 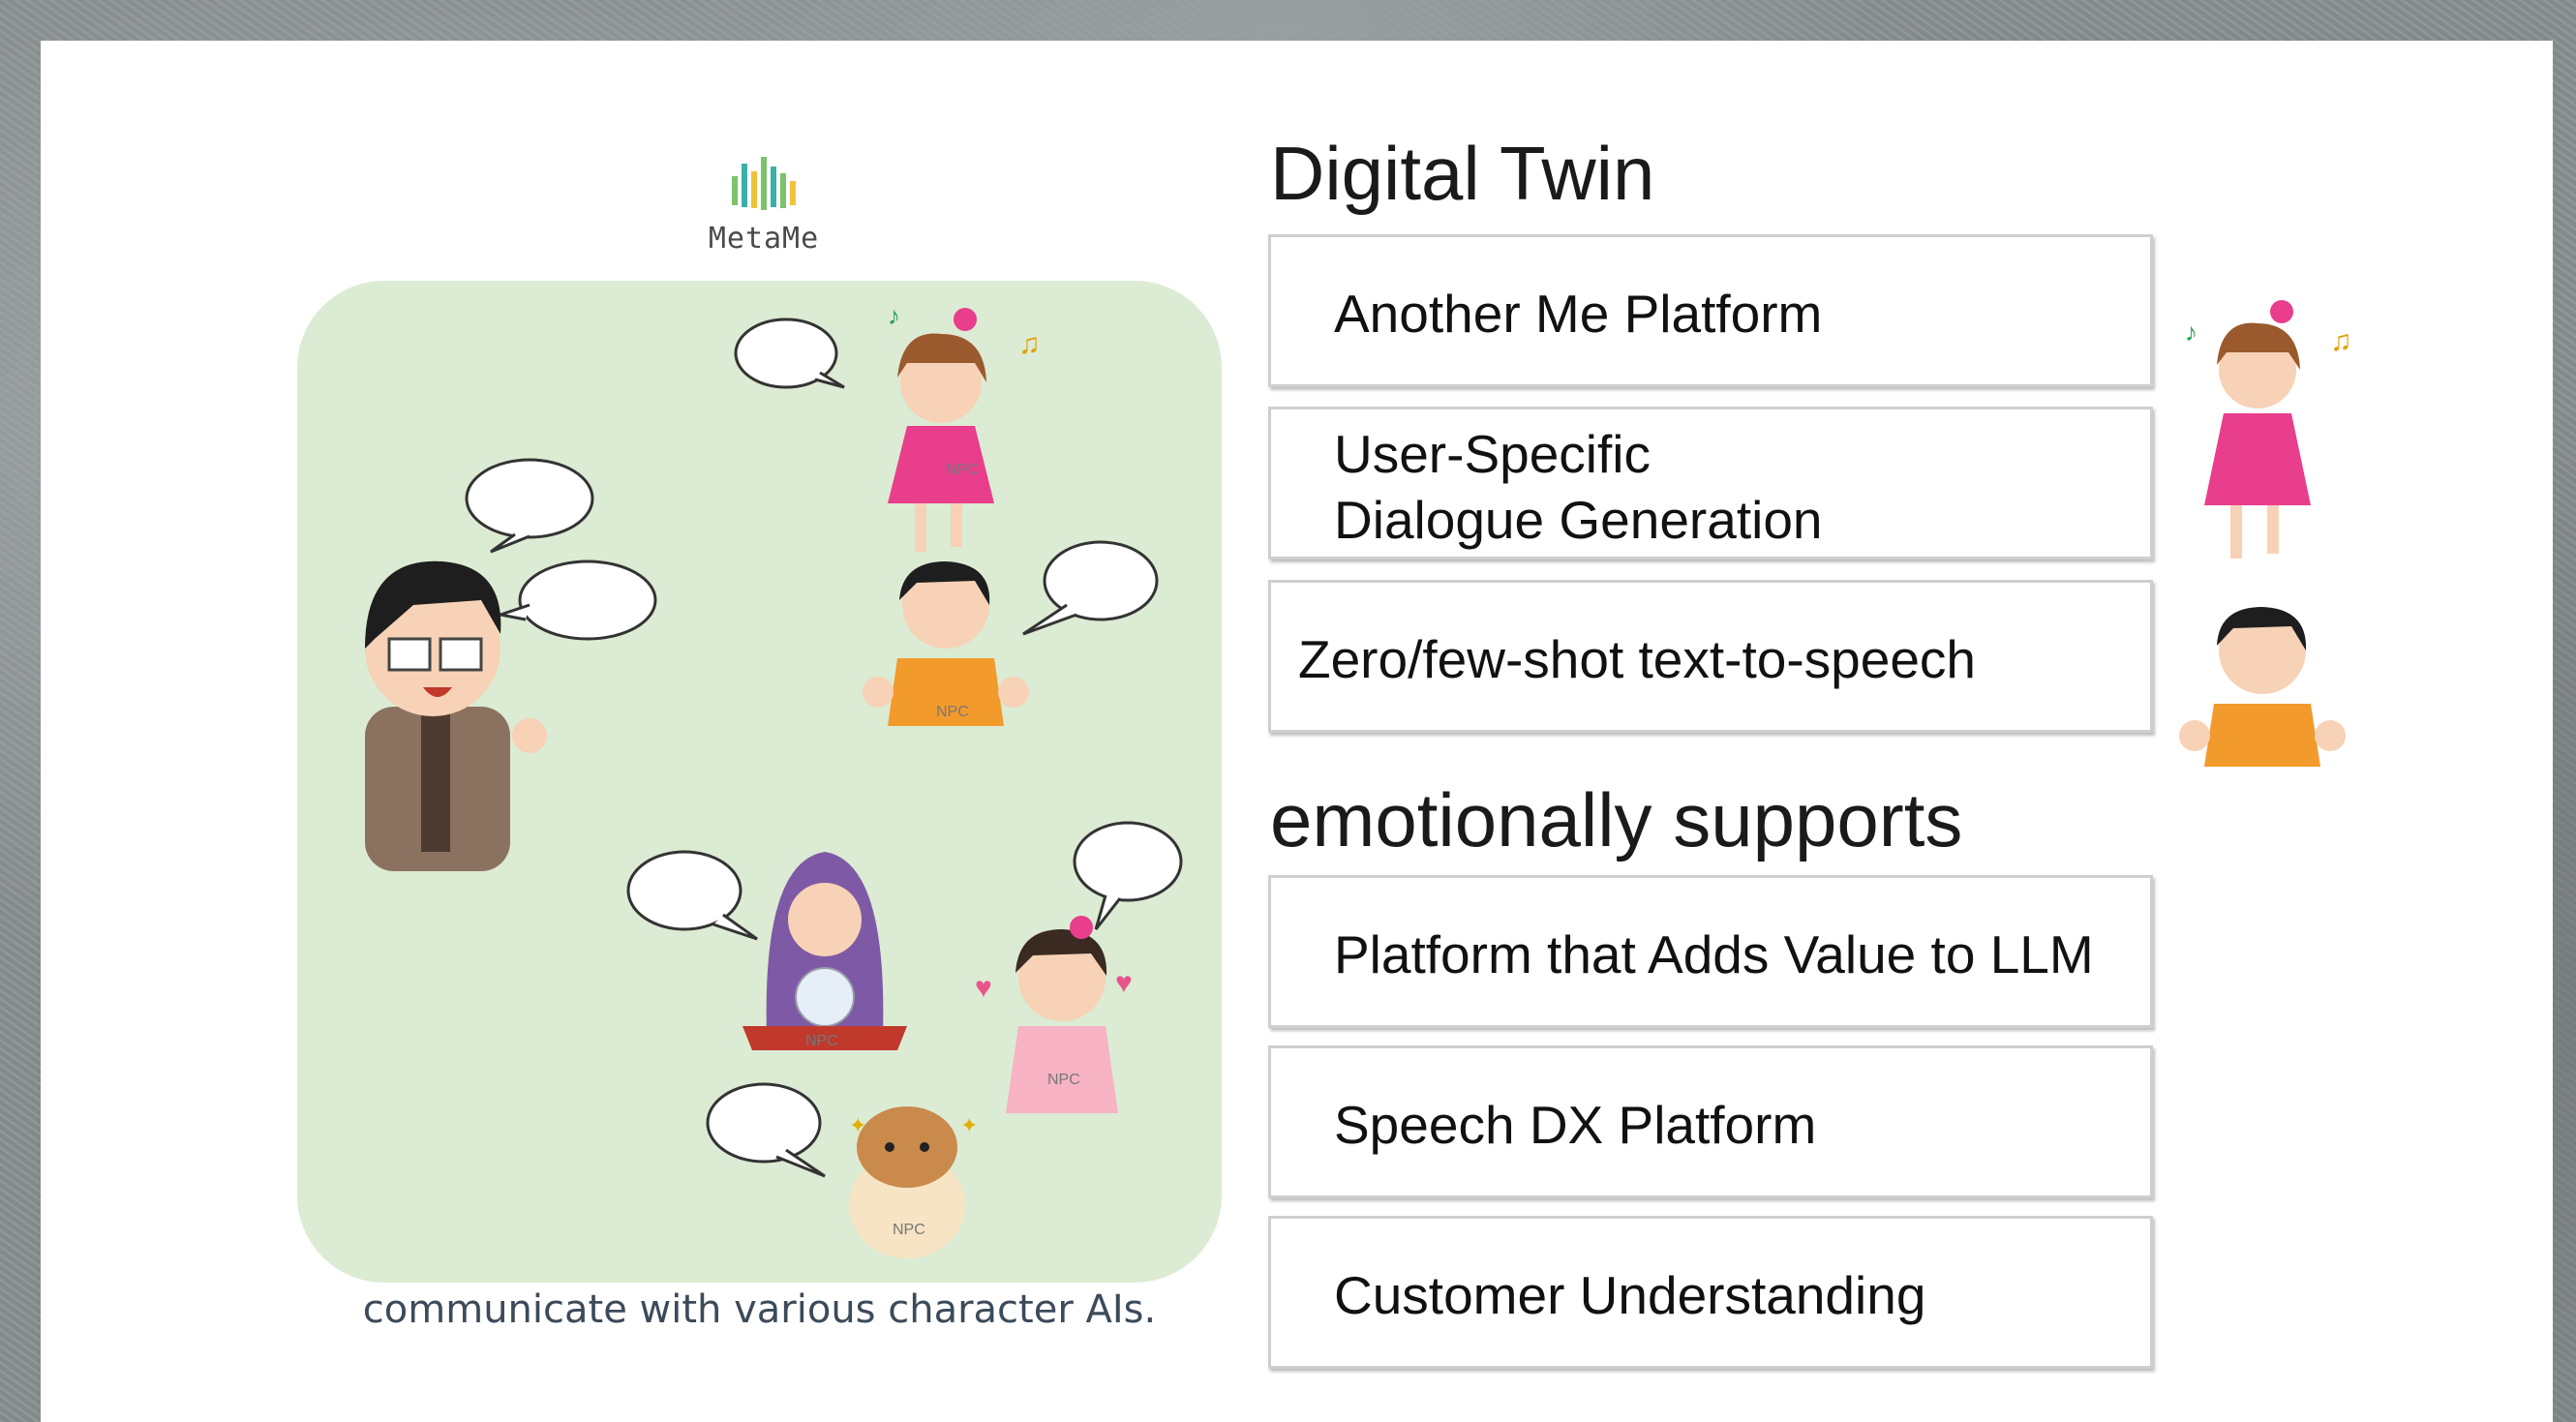 I want to click on feature-box: Zero/few-shot text-to-speech, so click(x=1710, y=656).